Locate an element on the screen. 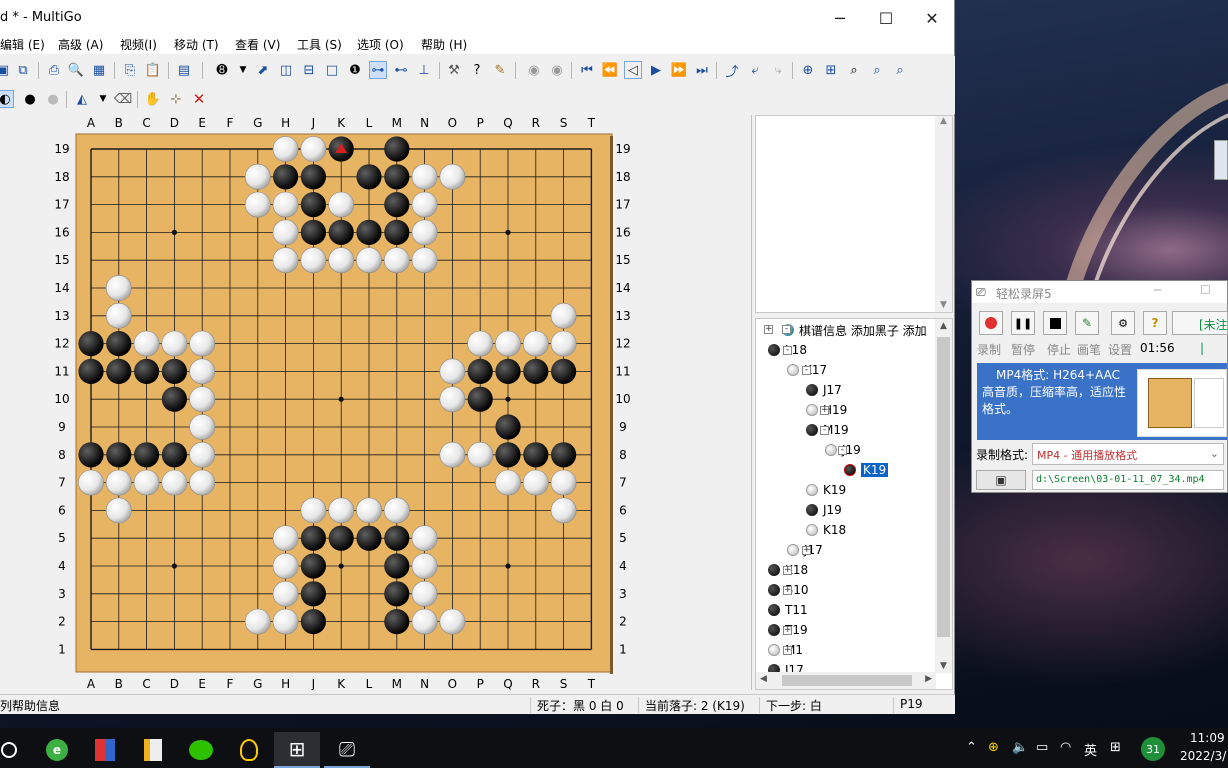 This screenshot has height=768, width=1228. title-bar: d * - MultiGo ─ ☐ ✕ is located at coordinates (477, 18).